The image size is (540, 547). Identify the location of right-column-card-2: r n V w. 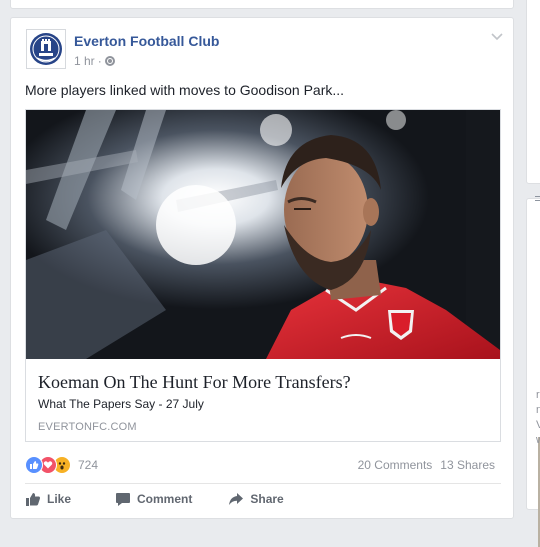
(533, 371).